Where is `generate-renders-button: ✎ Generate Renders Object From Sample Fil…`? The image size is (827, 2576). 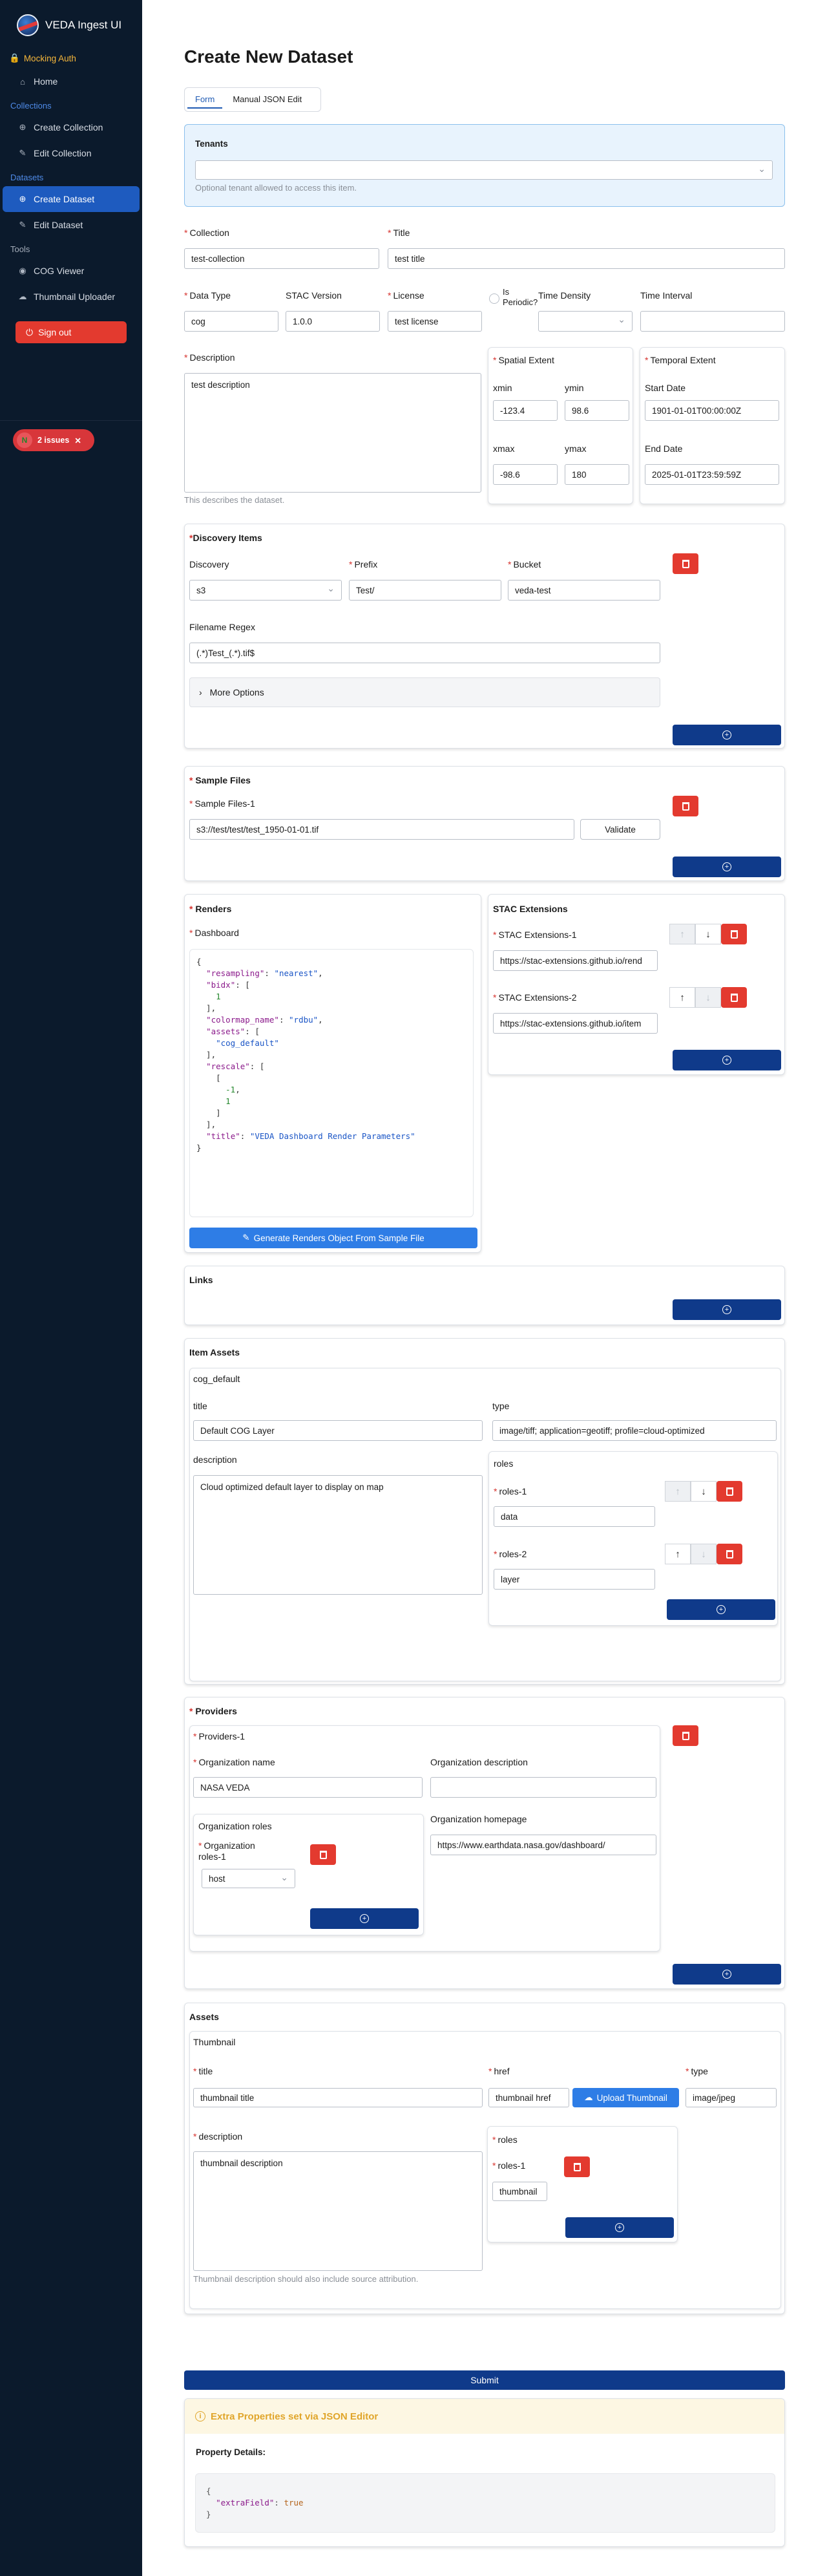
generate-renders-button: ✎ Generate Renders Object From Sample Fil… is located at coordinates (333, 1238).